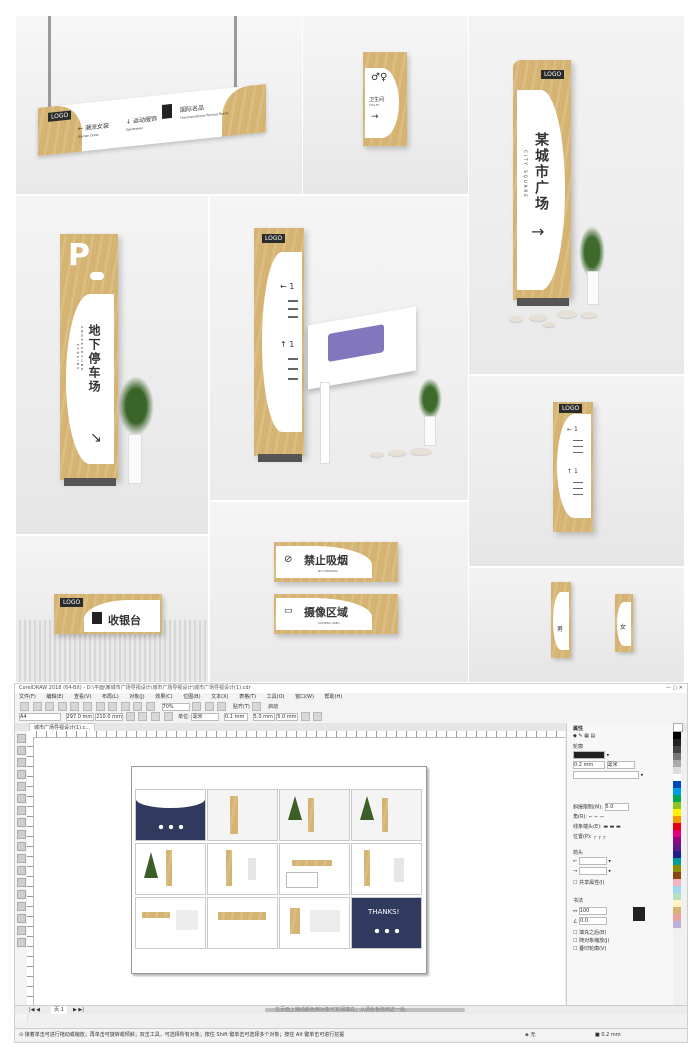  I want to click on paste-icon, so click(100, 706).